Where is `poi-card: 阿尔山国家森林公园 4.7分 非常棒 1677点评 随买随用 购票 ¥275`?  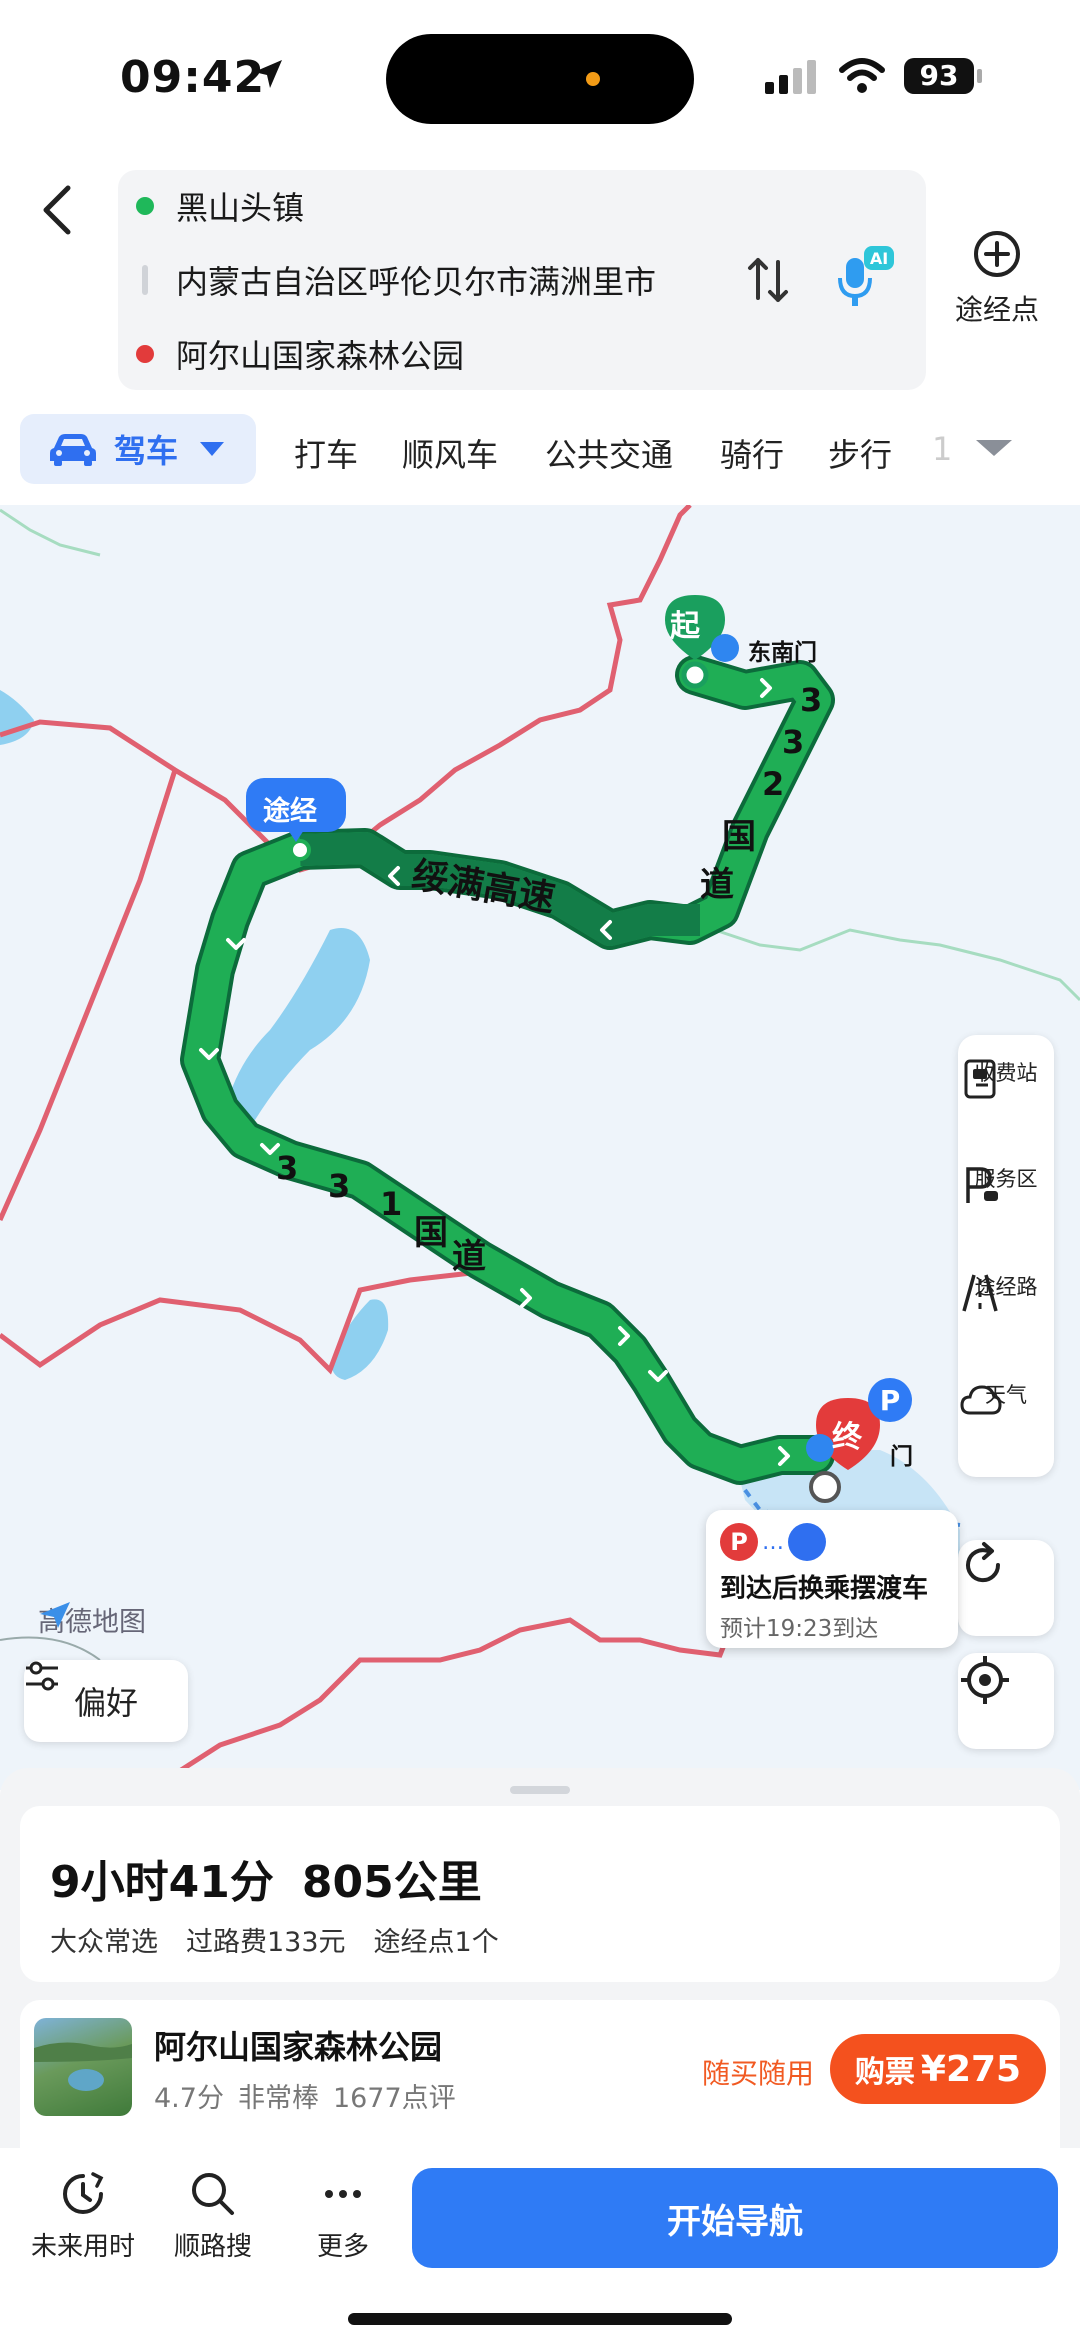
poi-card: 阿尔山国家森林公园 4.7分 非常棒 1677点评 随买随用 购票 ¥275 is located at coordinates (540, 2074).